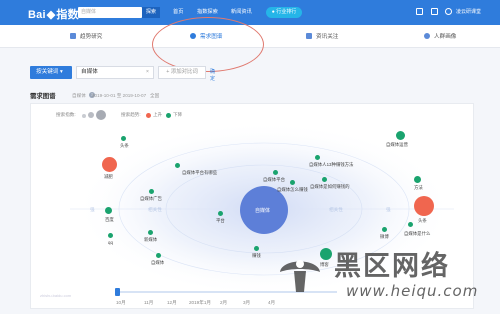 The width and height of the screenshot is (500, 314). What do you see at coordinates (448, 11) in the screenshot?
I see `user-icon` at bounding box center [448, 11].